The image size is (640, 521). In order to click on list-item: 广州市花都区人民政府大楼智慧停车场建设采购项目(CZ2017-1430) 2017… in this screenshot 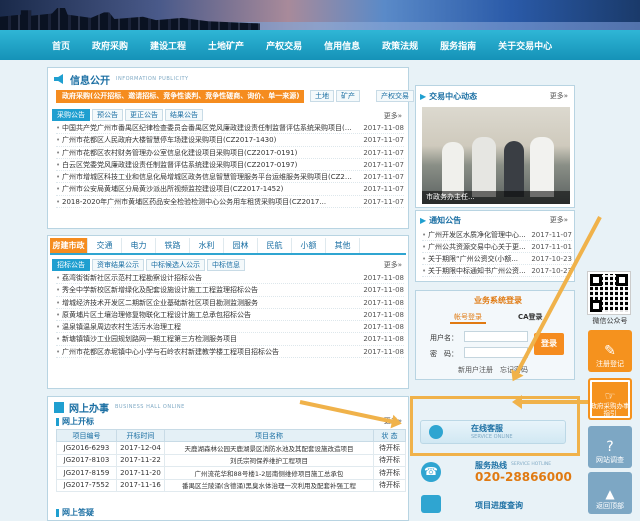, I will do `click(230, 140)`.